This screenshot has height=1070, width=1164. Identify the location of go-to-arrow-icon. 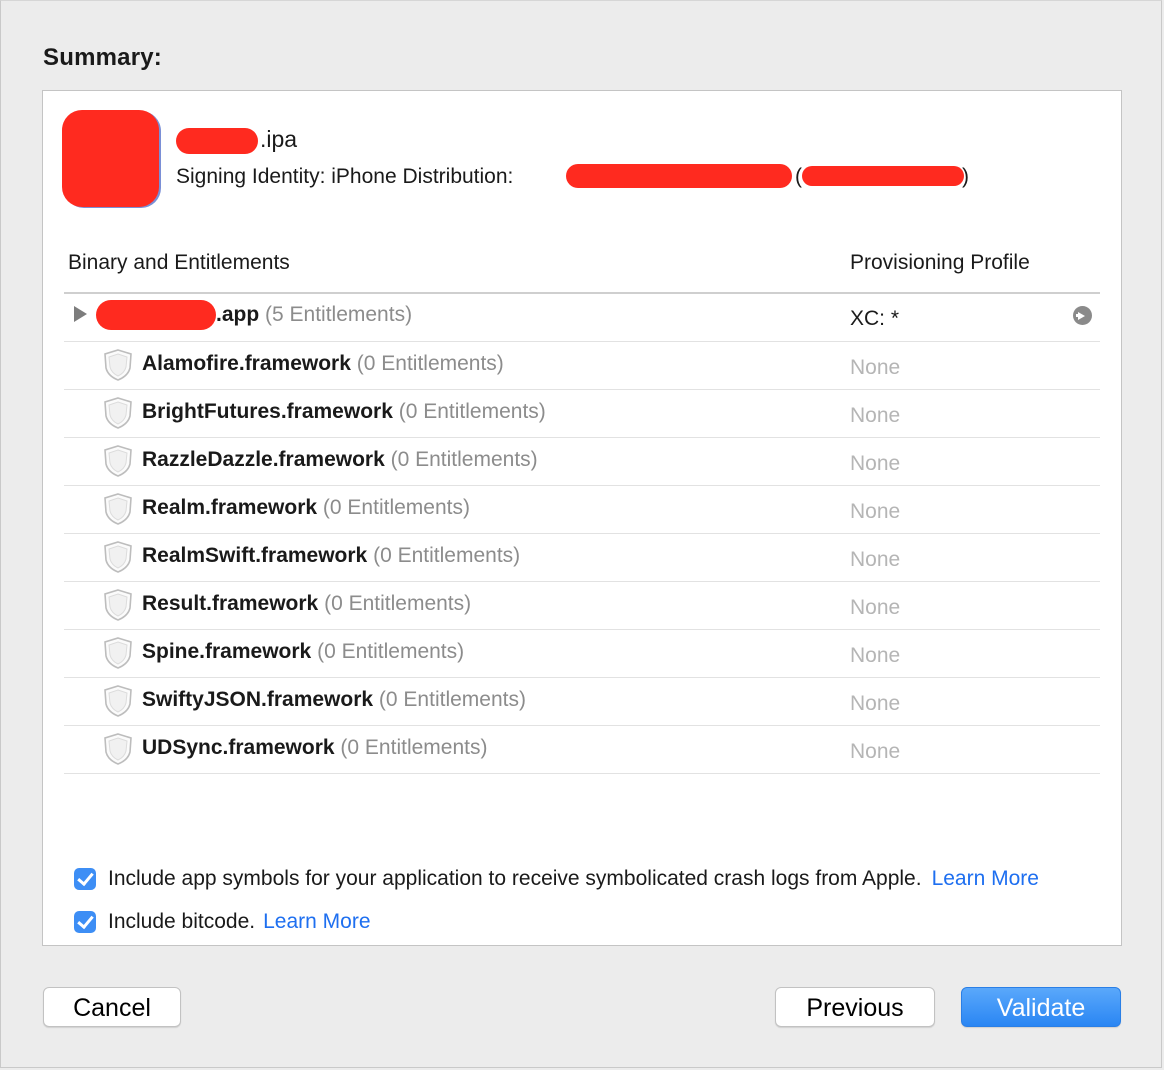
(1082, 315).